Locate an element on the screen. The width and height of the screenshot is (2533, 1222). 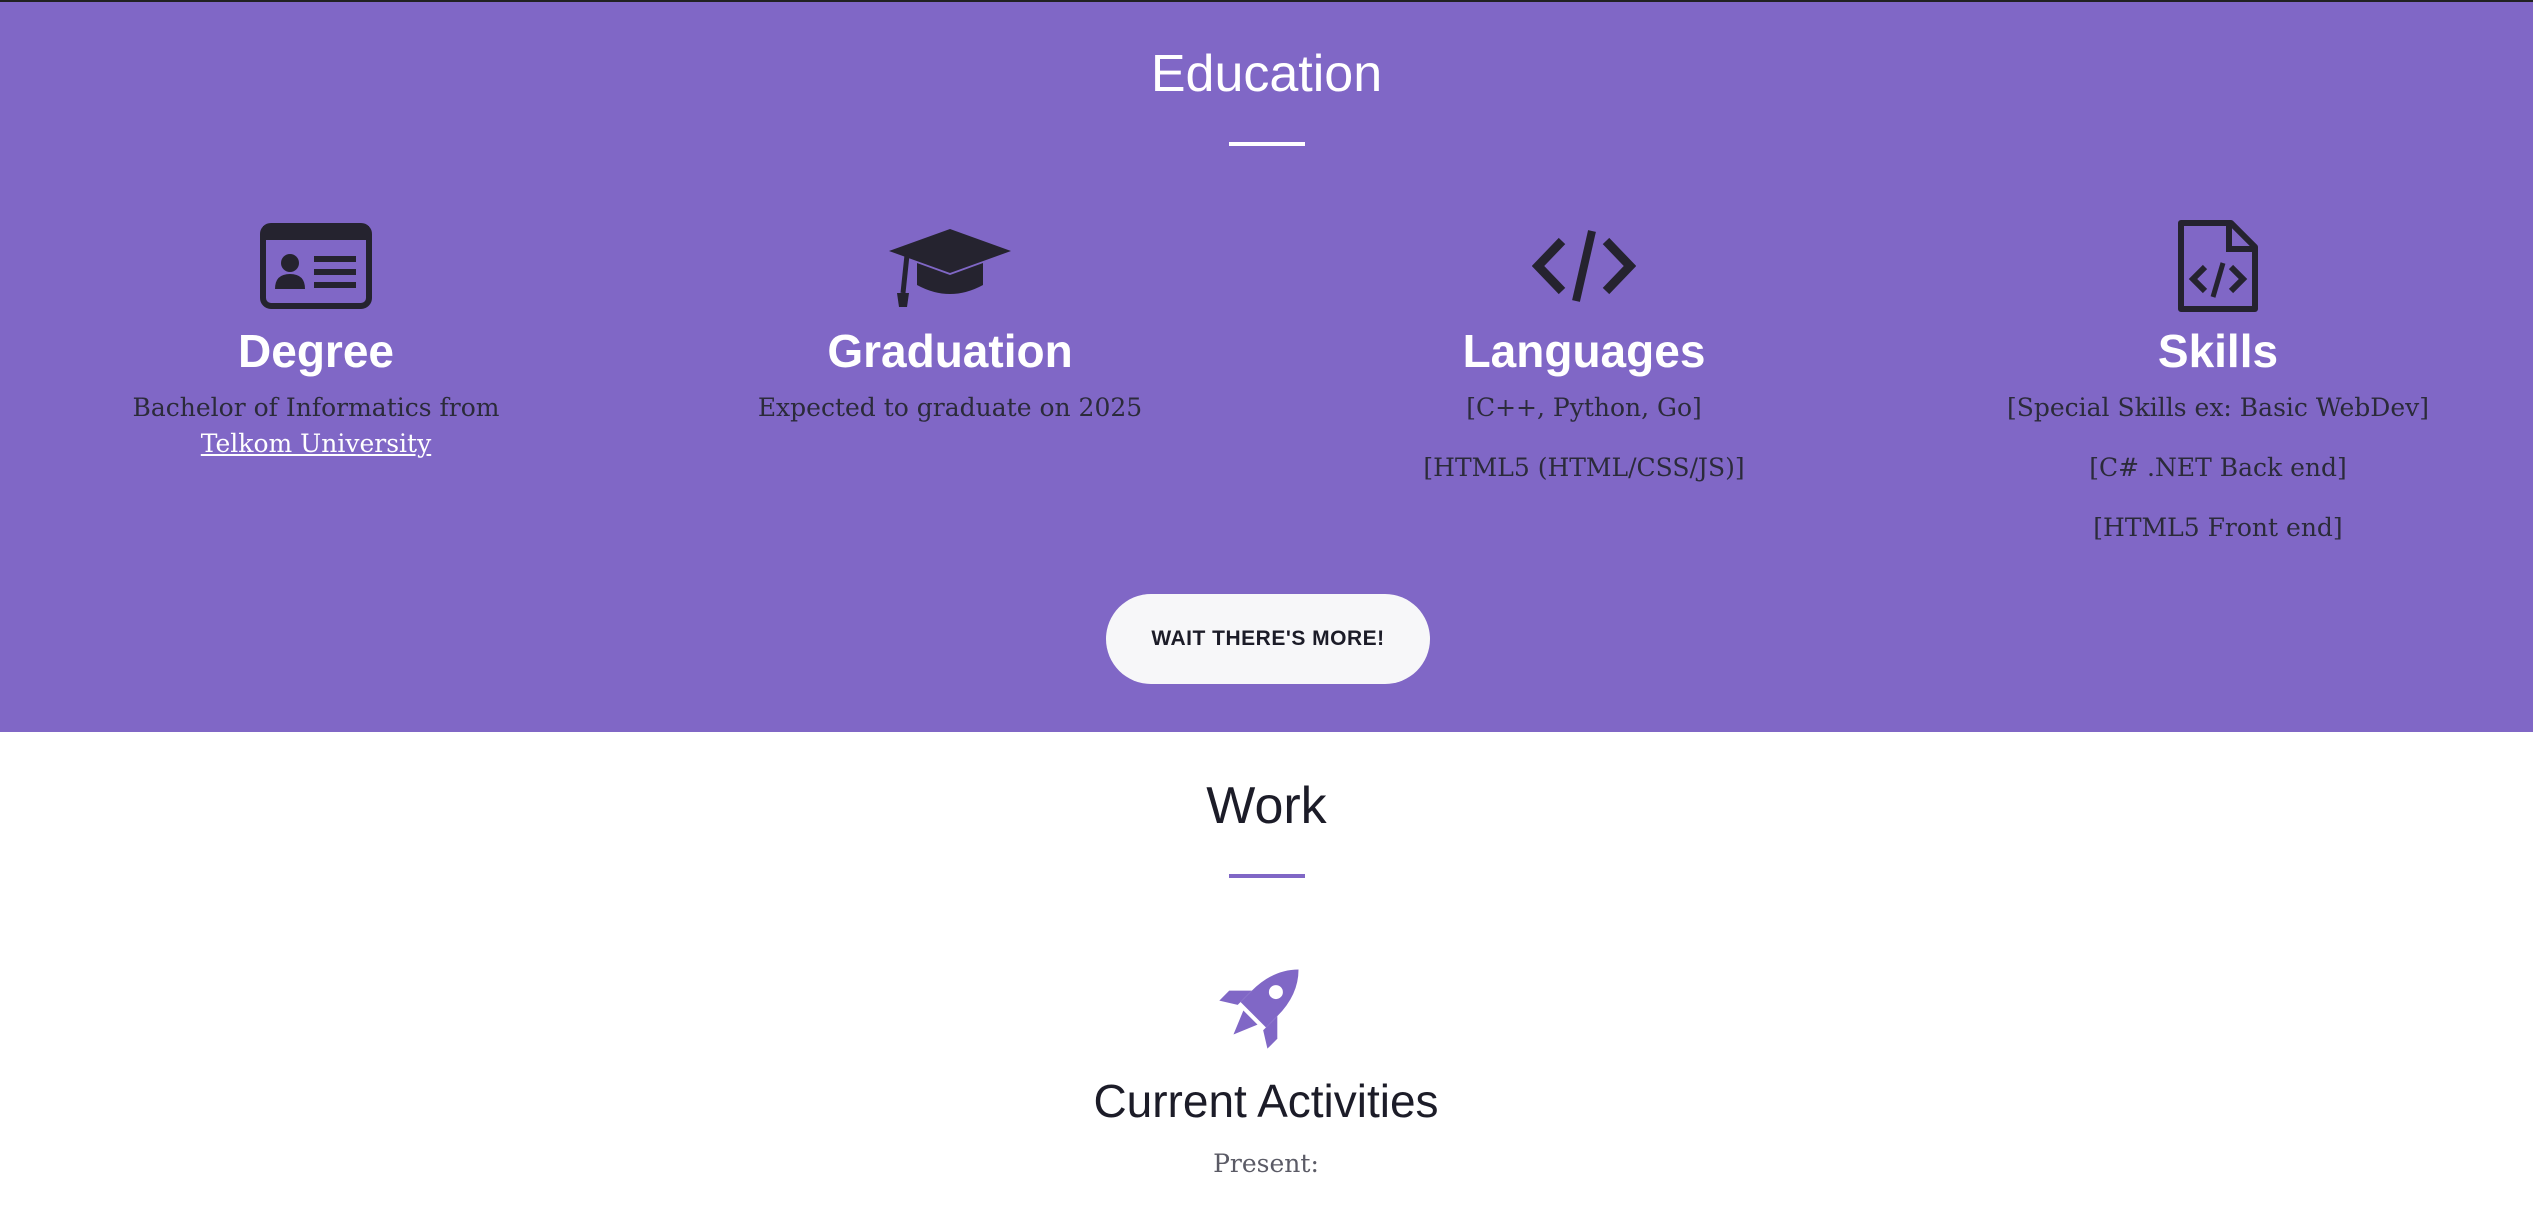
top-border is located at coordinates (1266, 1).